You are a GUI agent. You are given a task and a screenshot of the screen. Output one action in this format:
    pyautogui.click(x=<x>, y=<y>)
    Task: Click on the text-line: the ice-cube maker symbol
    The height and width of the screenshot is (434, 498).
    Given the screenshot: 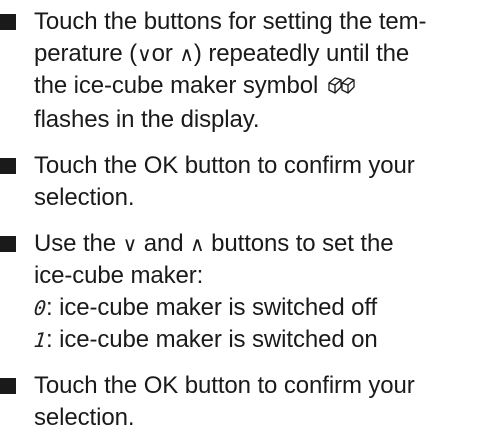 What is the action you would take?
    pyautogui.click(x=264, y=87)
    